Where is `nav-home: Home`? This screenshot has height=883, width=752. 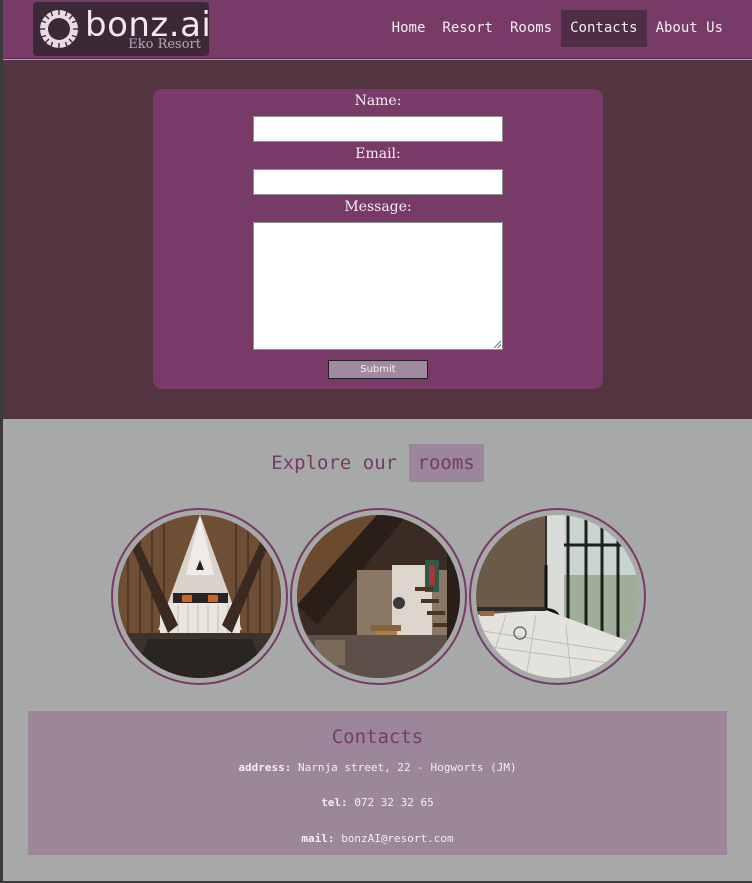
nav-home: Home is located at coordinates (409, 28).